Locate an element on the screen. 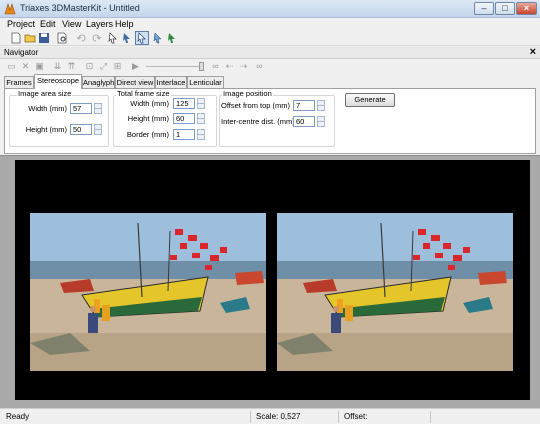 The width and height of the screenshot is (540, 424). tab-anaglyph: Anaglyph is located at coordinates (98, 82).